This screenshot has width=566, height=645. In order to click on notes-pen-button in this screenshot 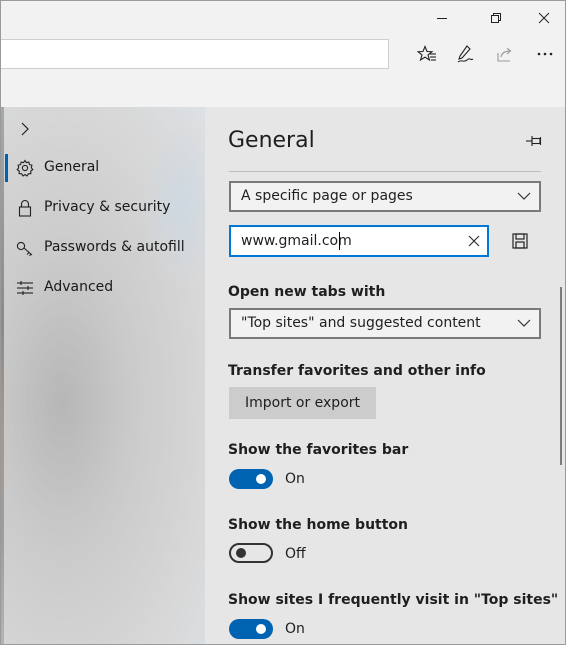, I will do `click(465, 54)`.